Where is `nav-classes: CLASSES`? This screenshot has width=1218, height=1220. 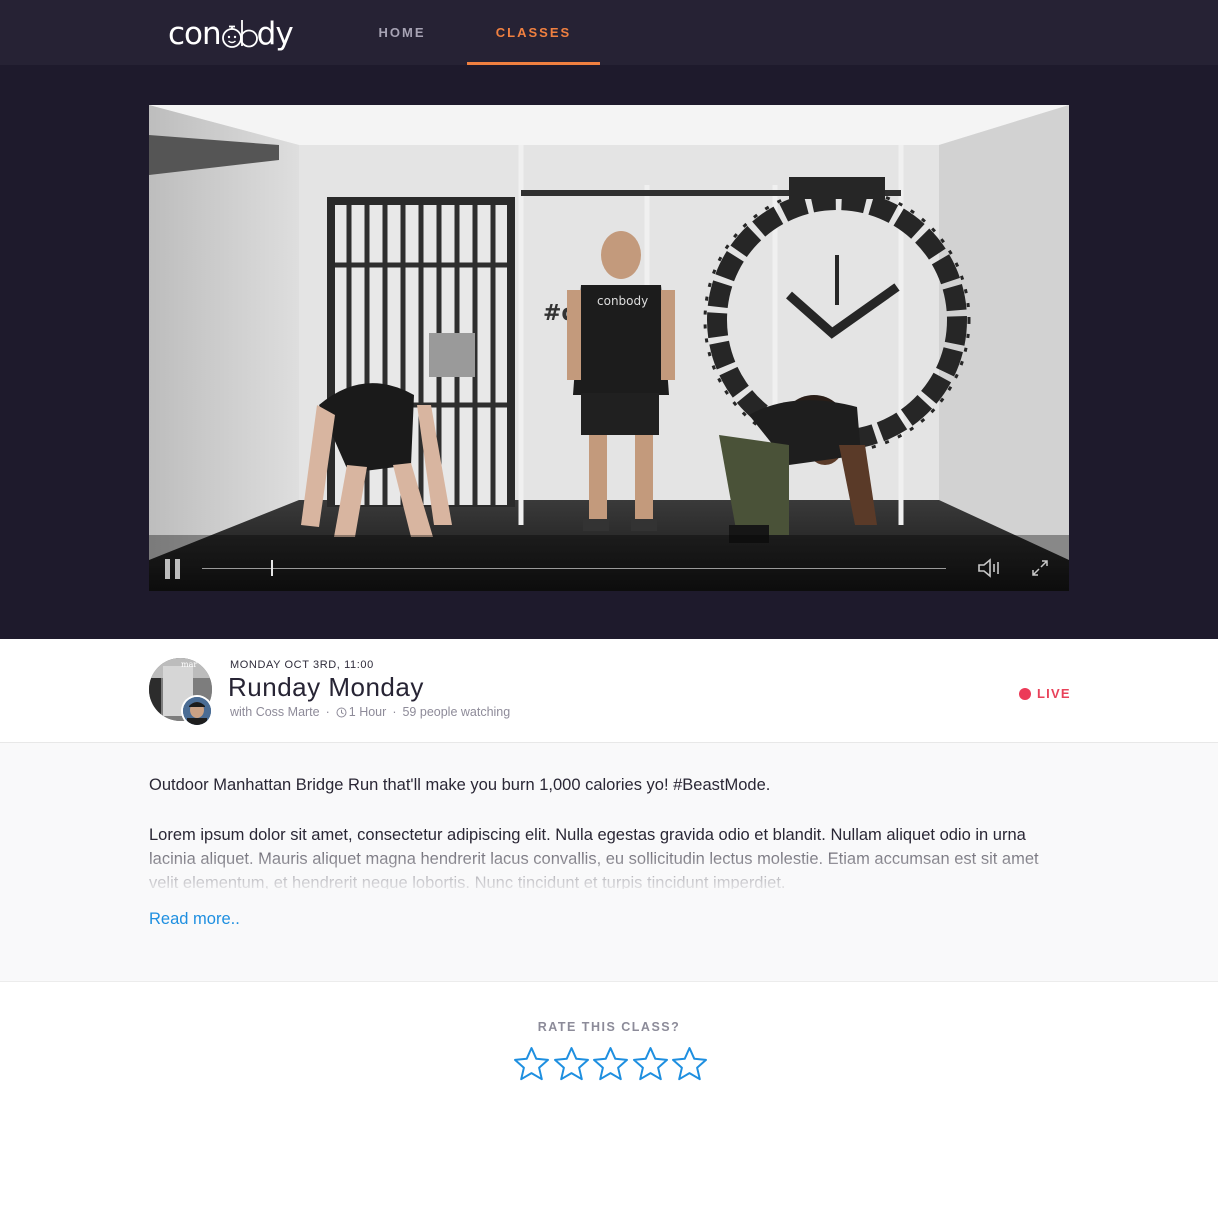 nav-classes: CLASSES is located at coordinates (533, 32).